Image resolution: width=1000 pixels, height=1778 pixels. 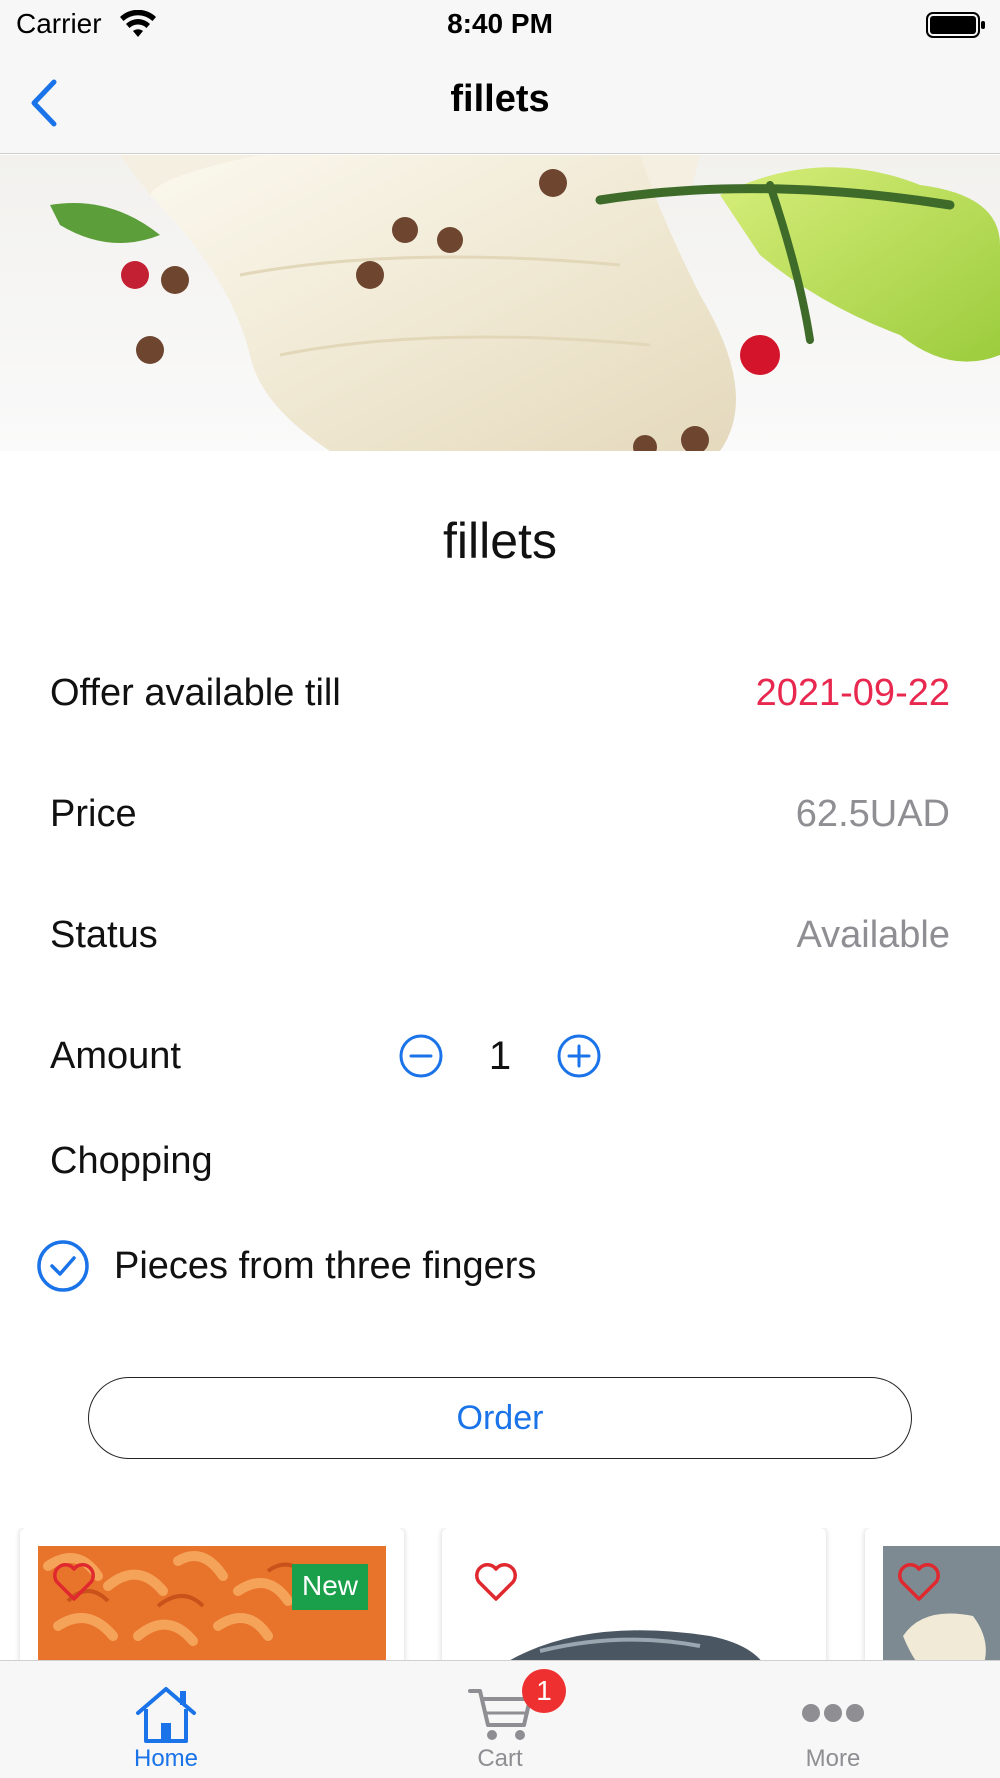 I want to click on related-products-carousel: New, so click(x=500, y=1598).